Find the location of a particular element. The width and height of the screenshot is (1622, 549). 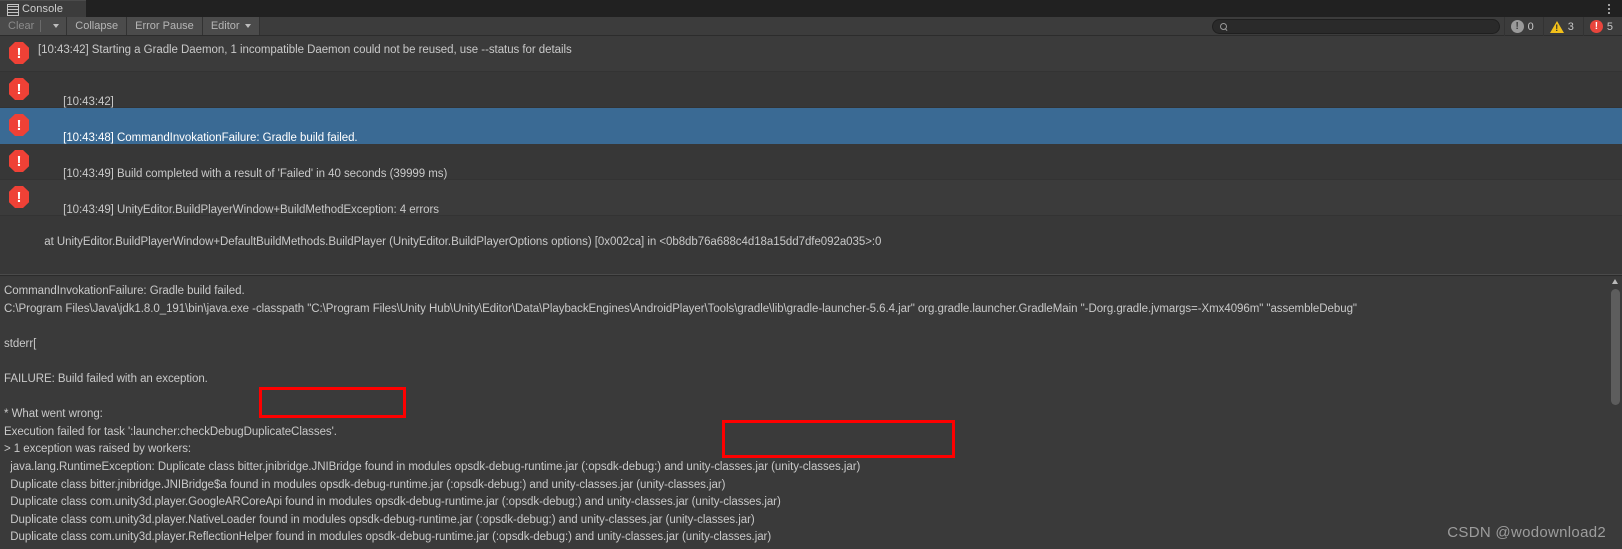

kebab-menu-icon is located at coordinates (1609, 8).